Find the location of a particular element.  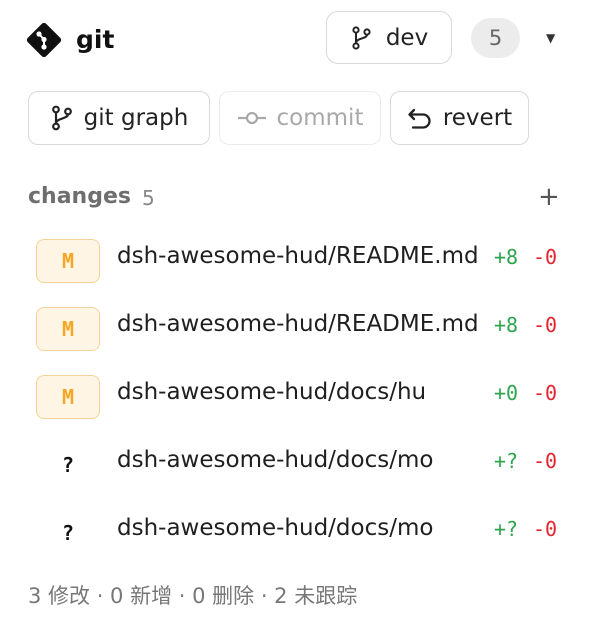

changes-summary: 3 修改 · 0 新增 · 0 删除 · 2 未跟踪 is located at coordinates (193, 596).